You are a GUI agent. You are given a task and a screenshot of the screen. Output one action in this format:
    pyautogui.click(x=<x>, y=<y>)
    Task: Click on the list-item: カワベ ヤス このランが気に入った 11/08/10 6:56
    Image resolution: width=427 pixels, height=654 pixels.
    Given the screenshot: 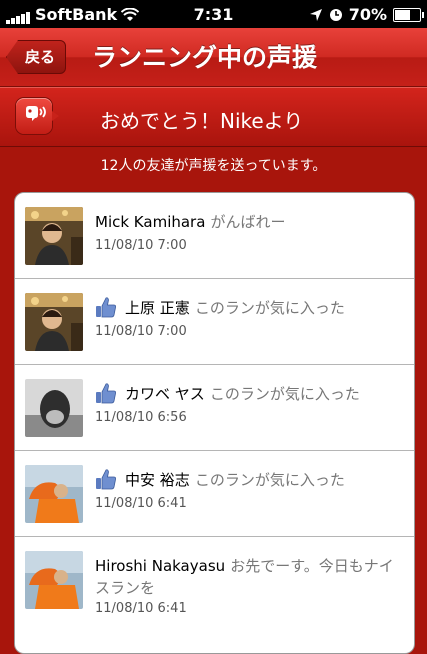 What is the action you would take?
    pyautogui.click(x=214, y=408)
    